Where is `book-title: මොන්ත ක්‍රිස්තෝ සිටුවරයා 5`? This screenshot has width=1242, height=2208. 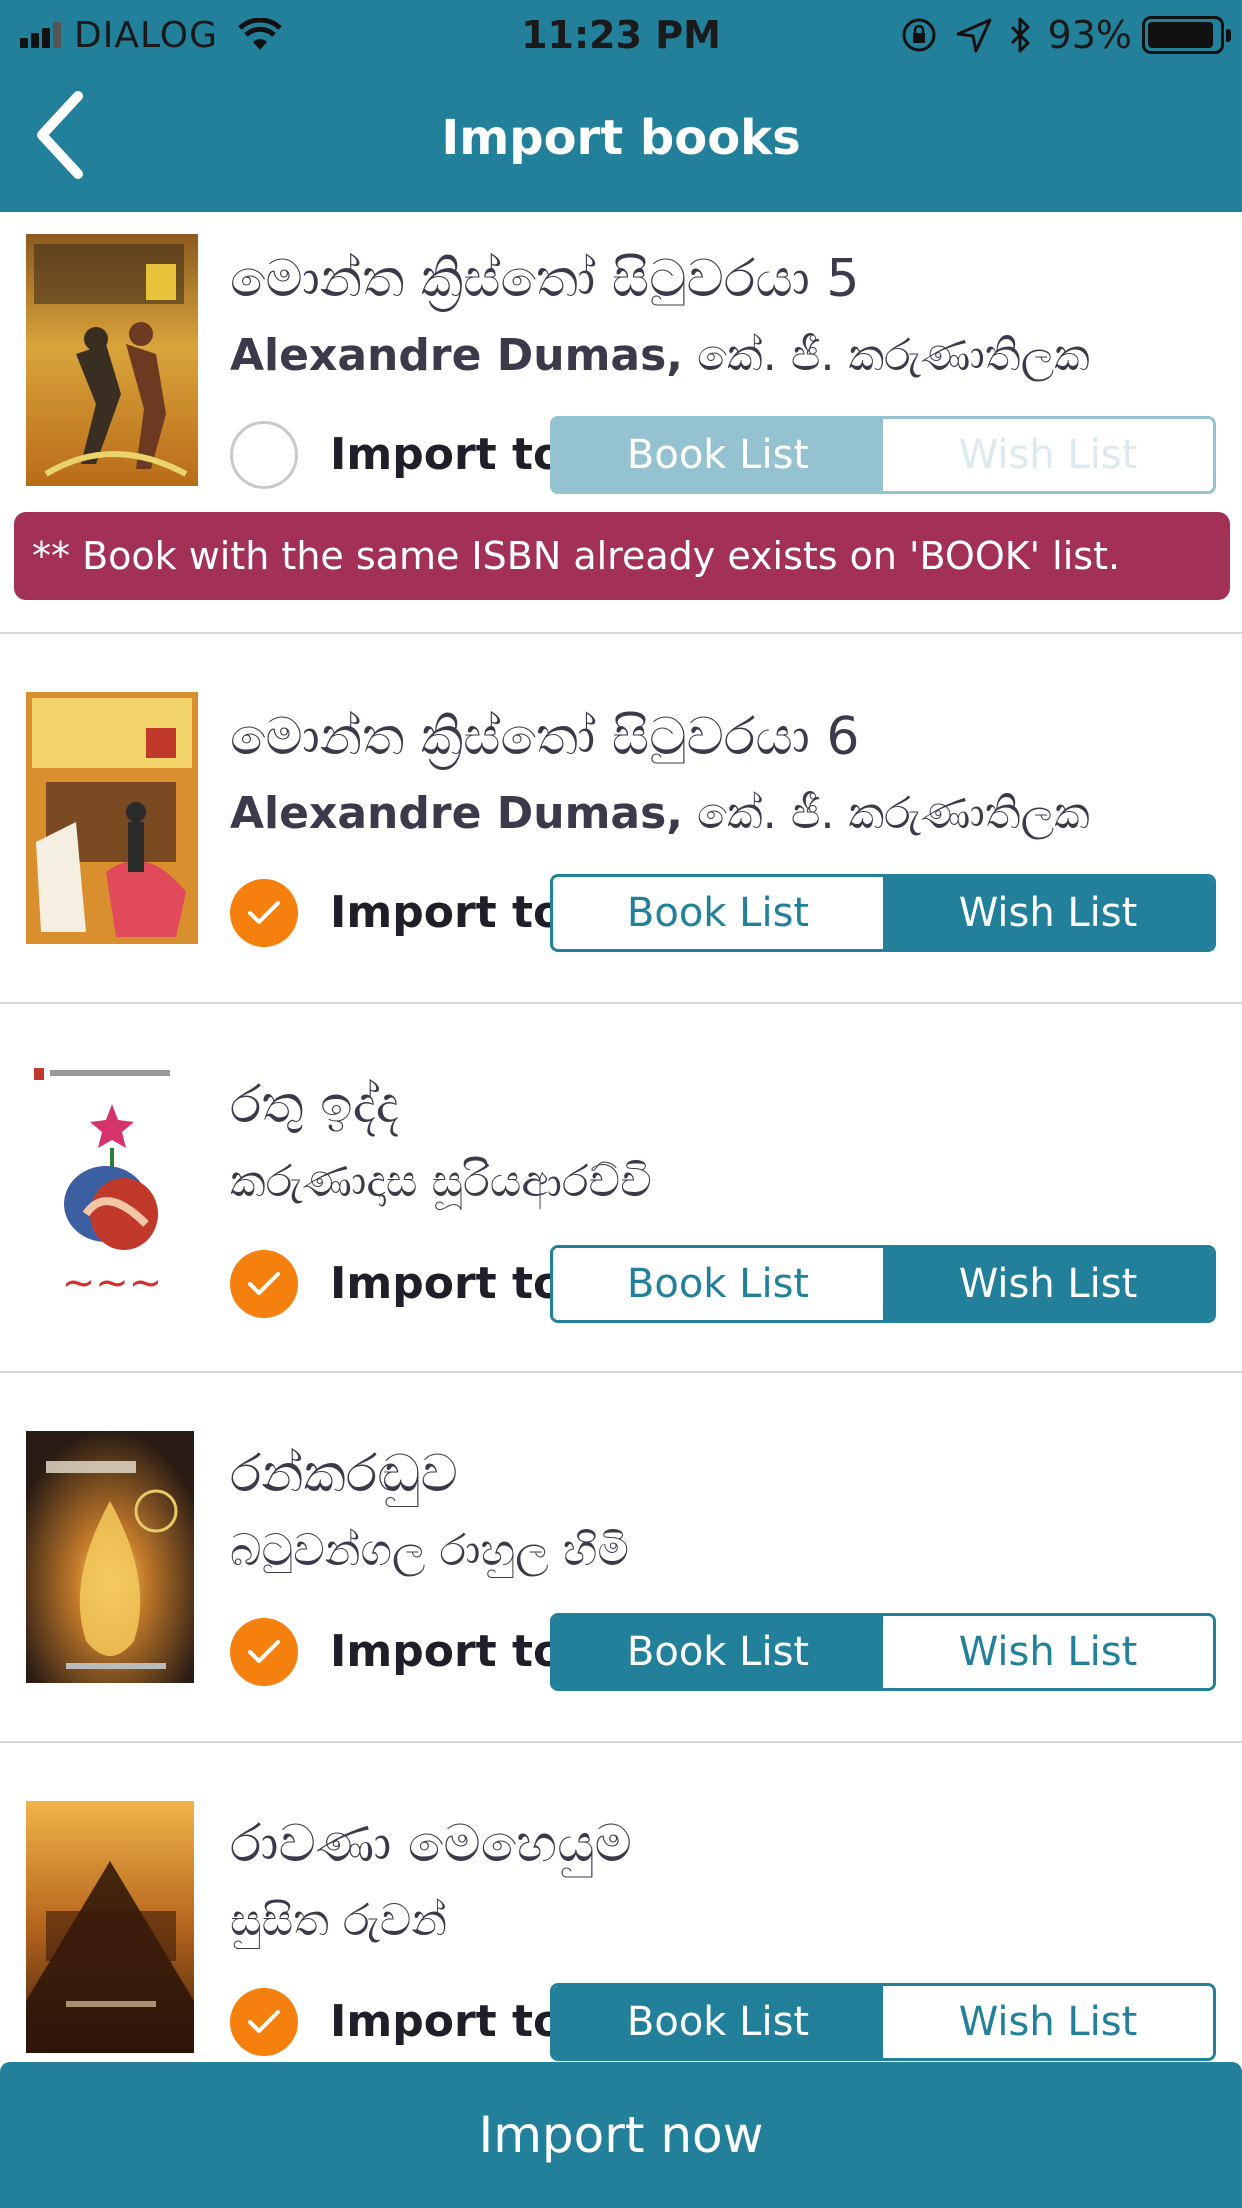
book-title: මොන්ත ක්‍රිස්තෝ සිටුවරයා 5 is located at coordinates (545, 279).